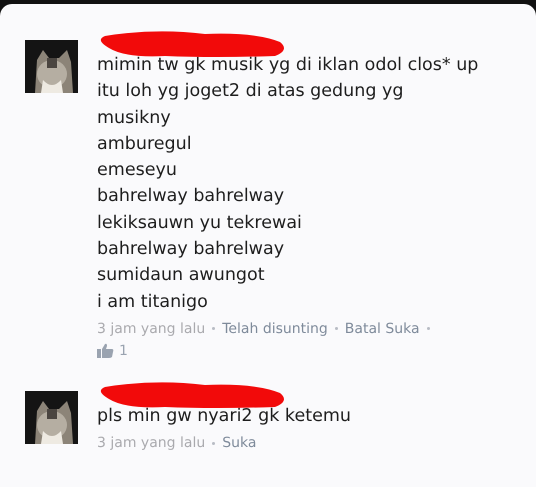 The width and height of the screenshot is (536, 487). I want to click on comment-text: amburegul, so click(145, 144).